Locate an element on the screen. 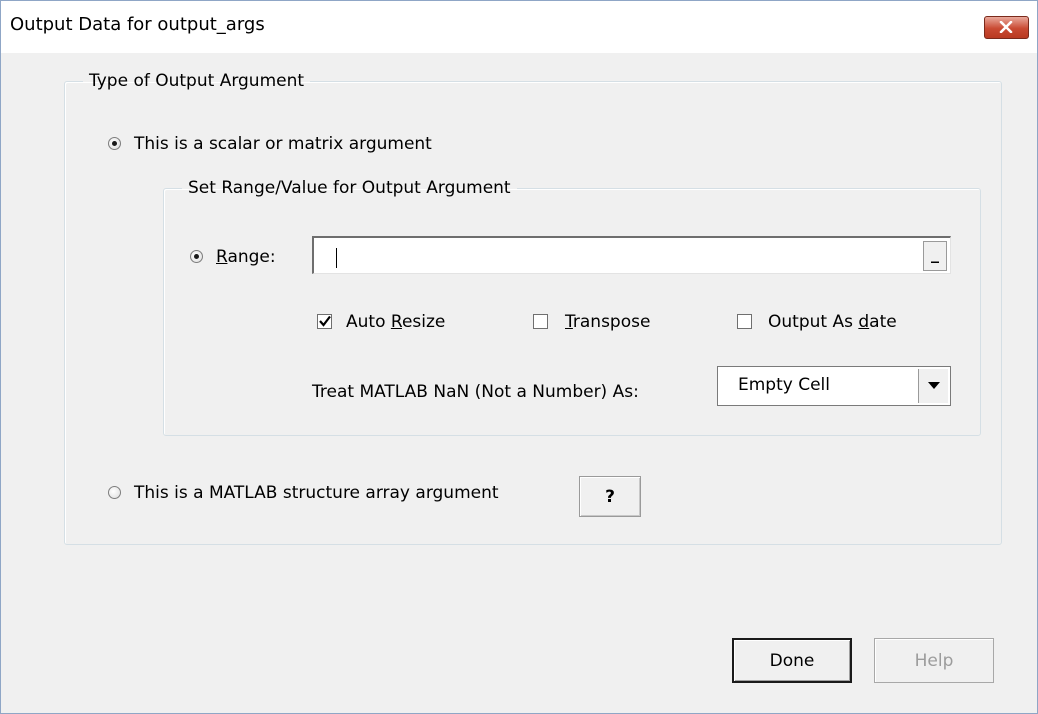 The height and width of the screenshot is (714, 1038). dropdown-arrow-button is located at coordinates (933, 386).